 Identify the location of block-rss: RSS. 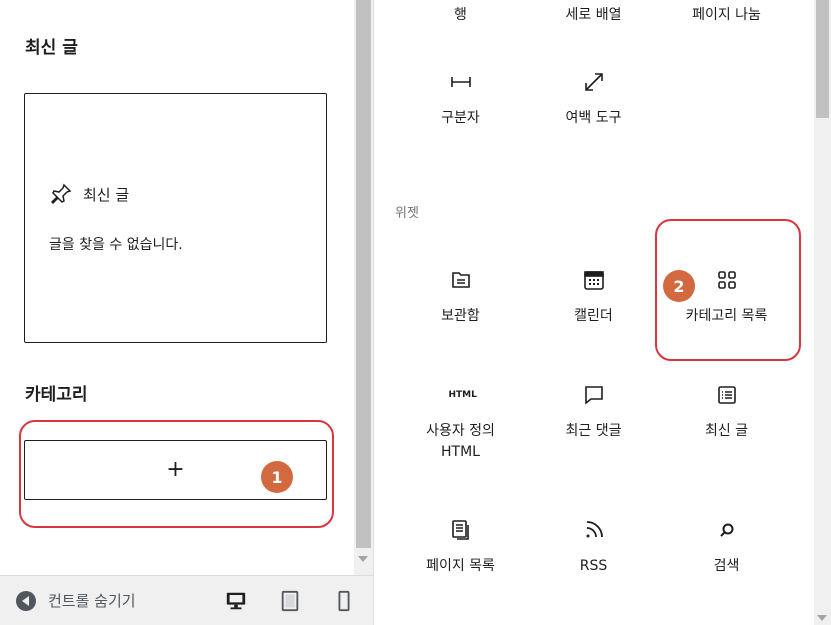
(593, 547).